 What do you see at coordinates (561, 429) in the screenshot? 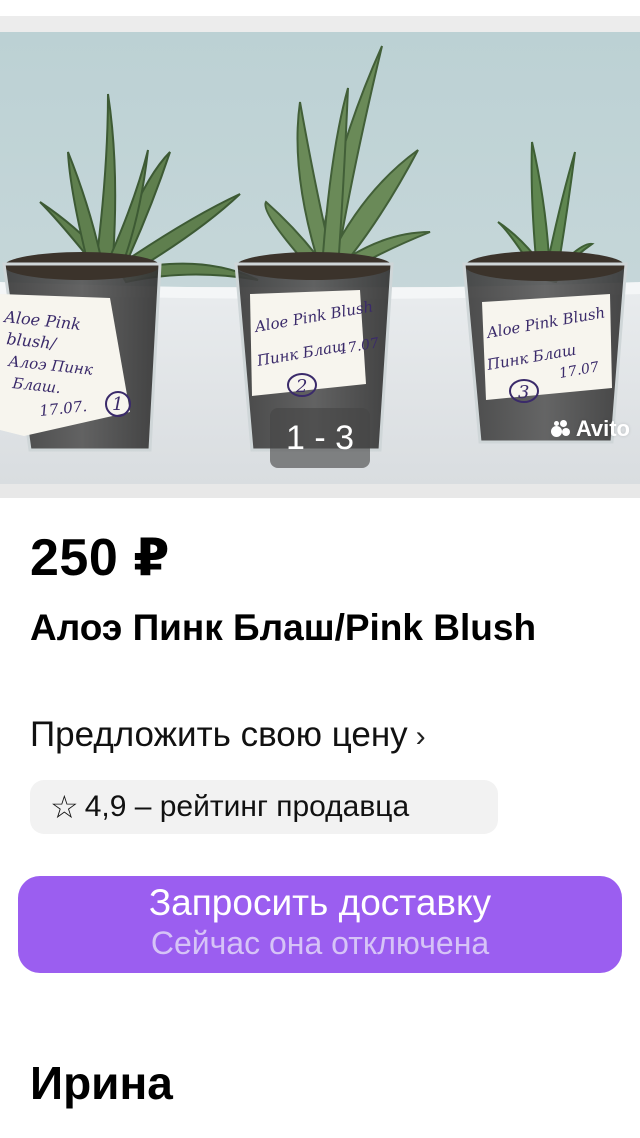
I see `avito-logo-icon` at bounding box center [561, 429].